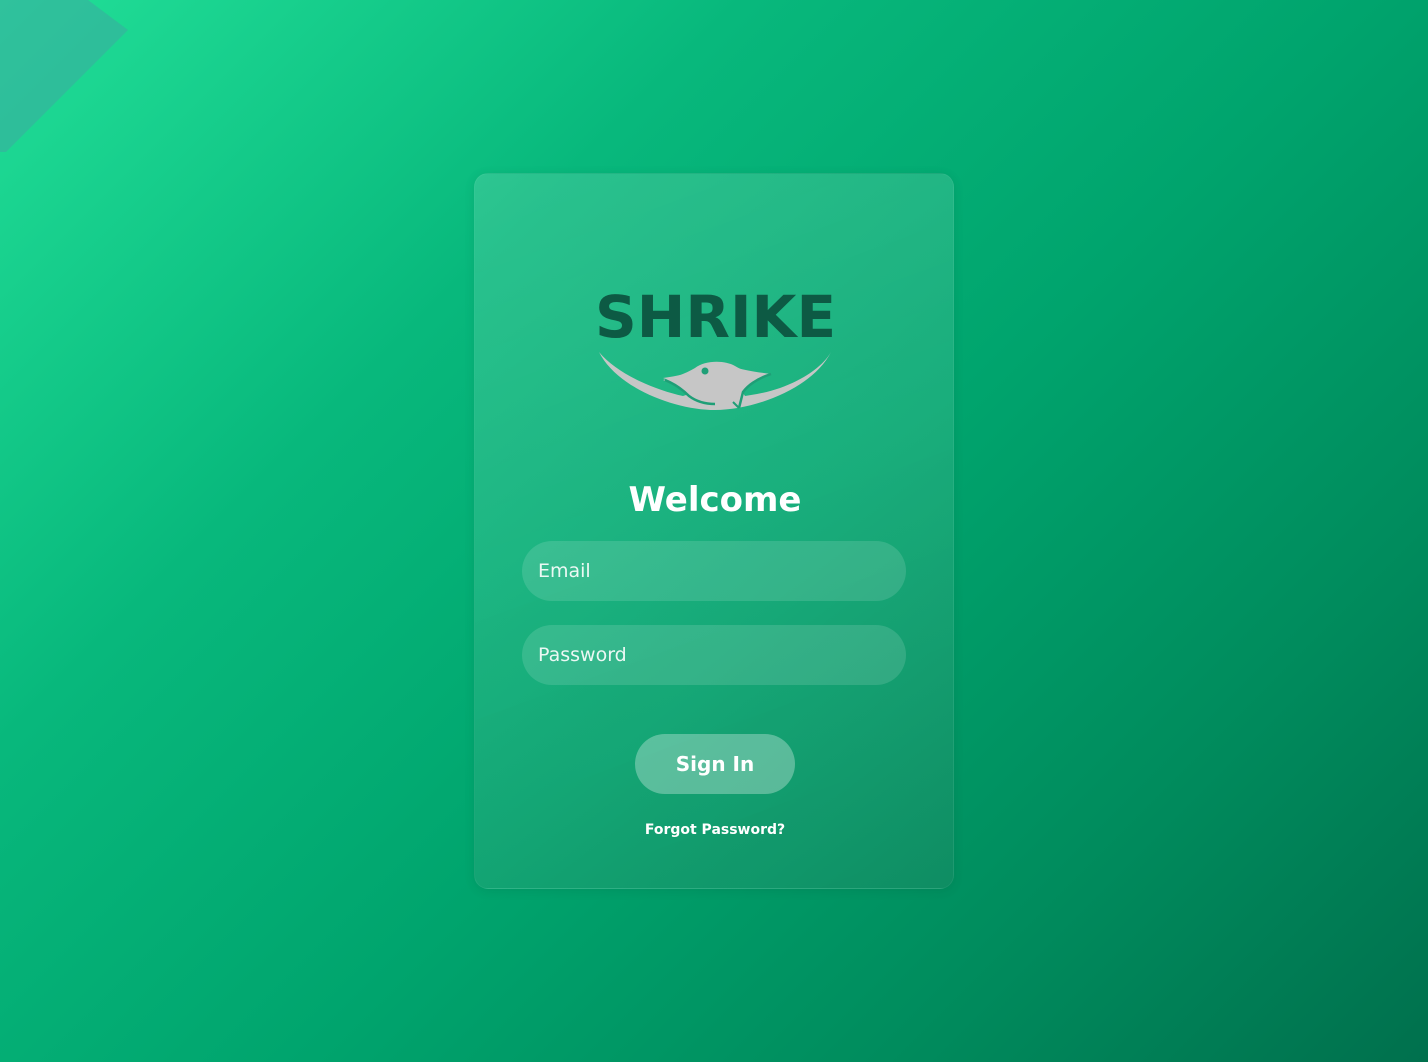  I want to click on brand-logo: SHRIKE, so click(715, 347).